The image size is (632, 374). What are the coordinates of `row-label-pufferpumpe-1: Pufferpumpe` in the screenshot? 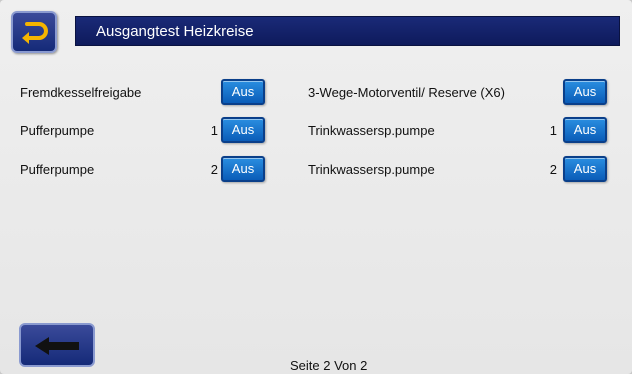 It's located at (57, 130).